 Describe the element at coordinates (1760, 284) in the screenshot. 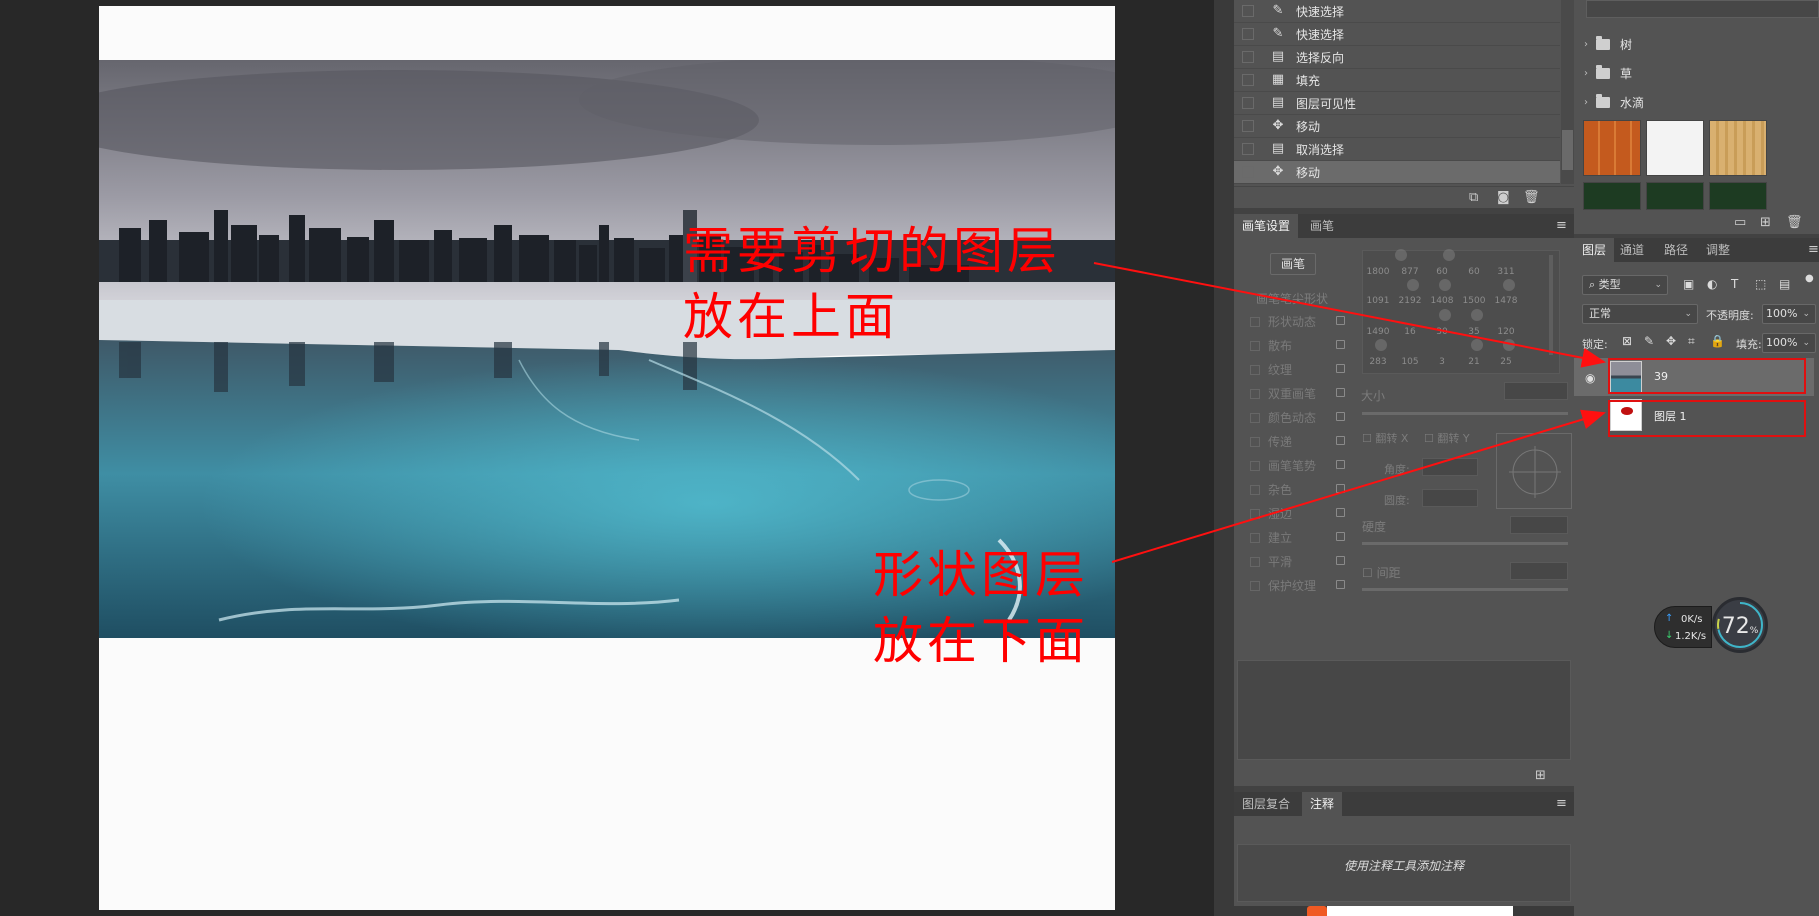

I see `shape-layer-filter-icon: ⬚` at that location.